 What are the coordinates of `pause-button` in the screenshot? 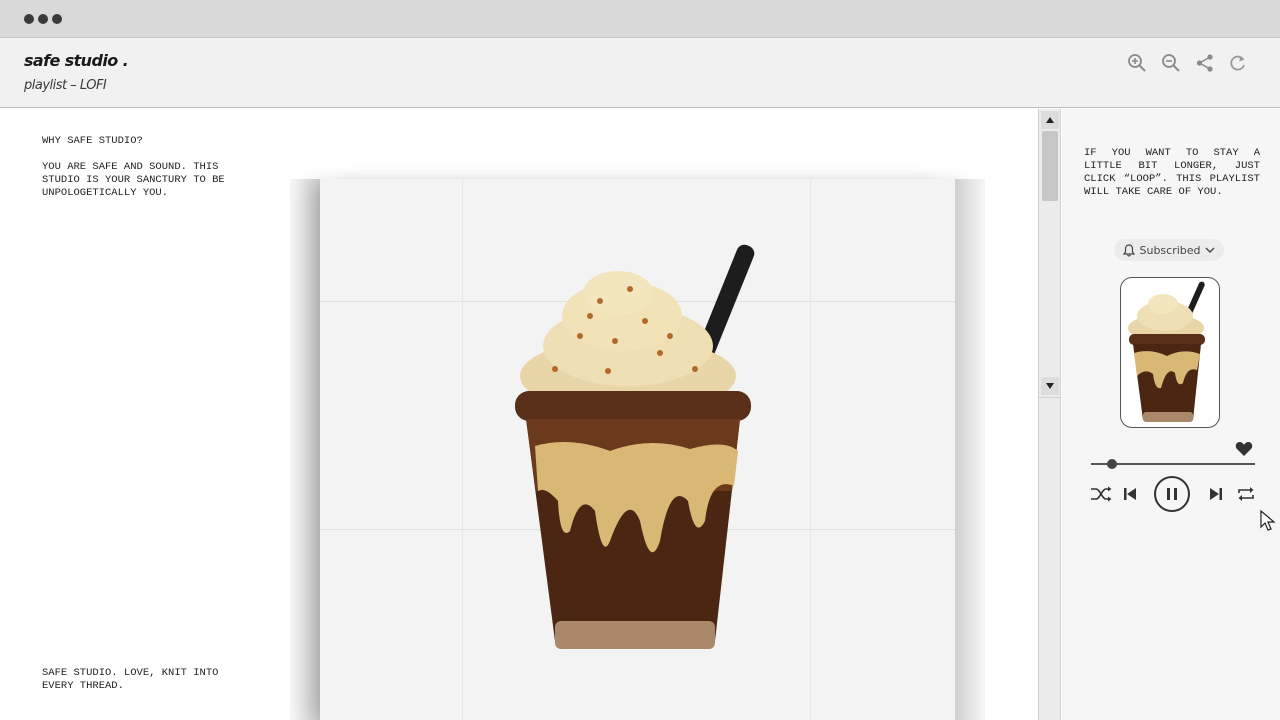 It's located at (1172, 494).